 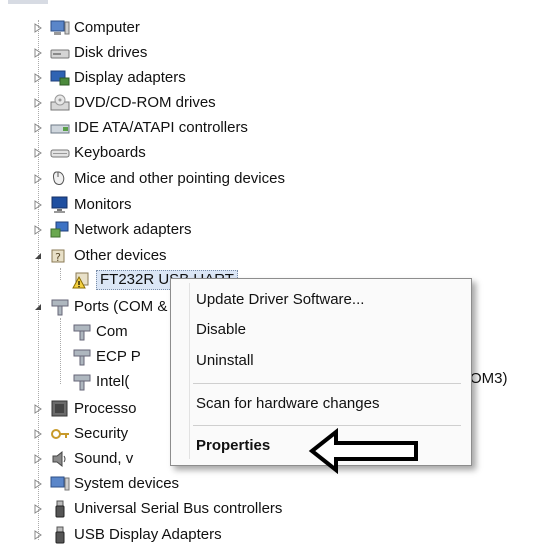 I want to click on tree-item-label: Processo, so click(x=105, y=408).